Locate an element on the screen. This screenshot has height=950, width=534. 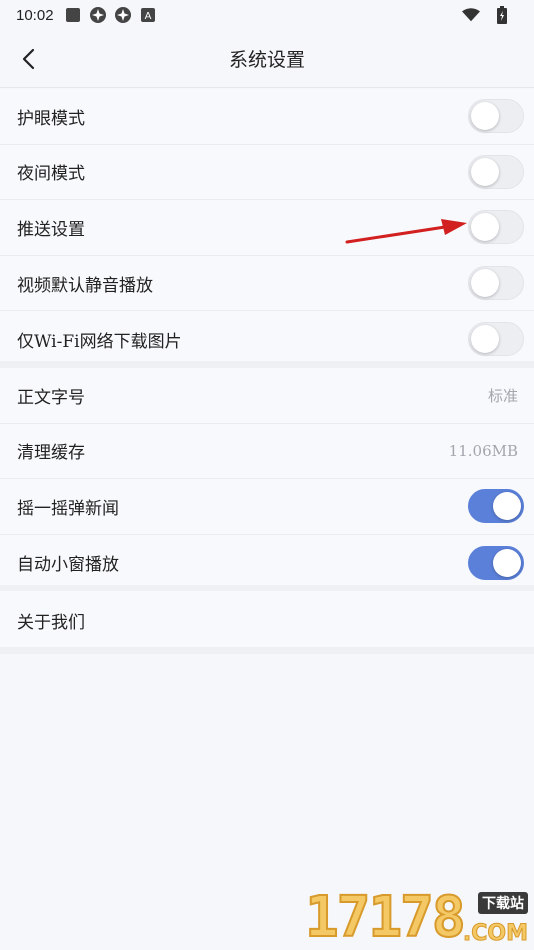
annotation-arrow-icon is located at coordinates (406, 231).